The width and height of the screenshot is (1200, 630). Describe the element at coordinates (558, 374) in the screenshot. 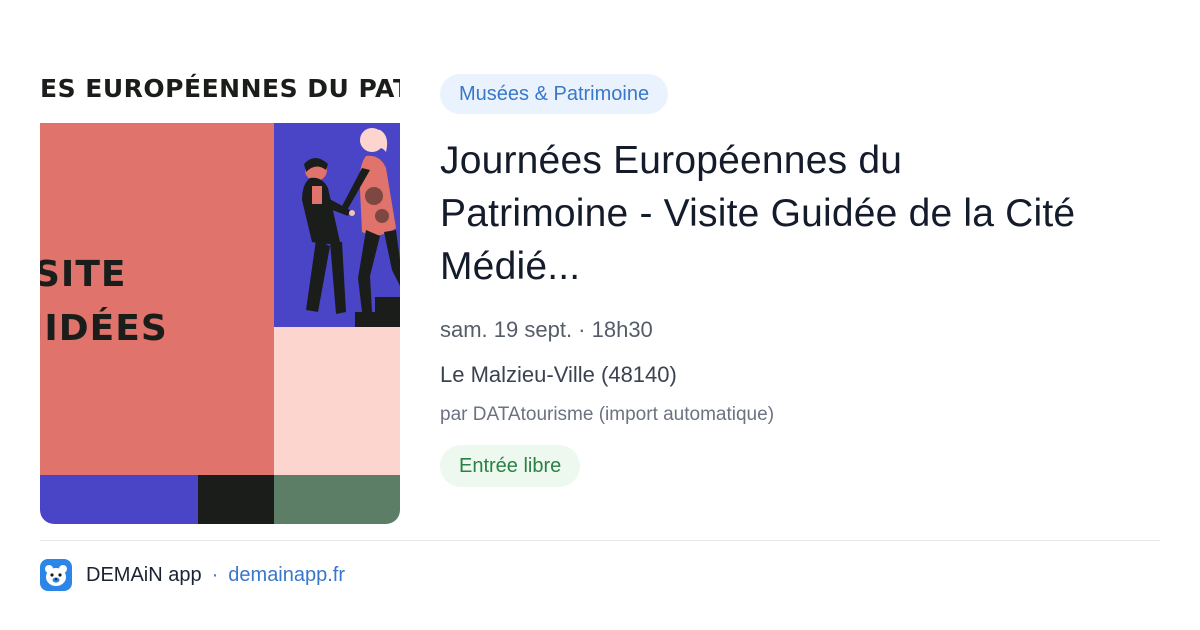

I see `event-location: Le Malzieu-Ville (48140)` at that location.